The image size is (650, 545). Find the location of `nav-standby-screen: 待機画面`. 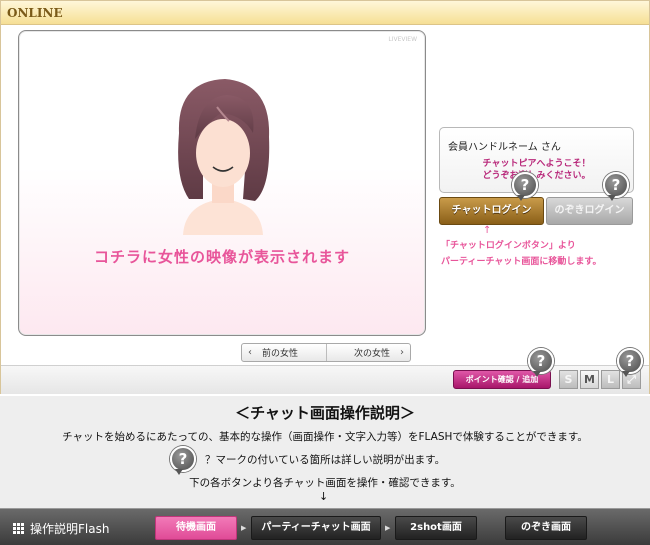

nav-standby-screen: 待機画面 is located at coordinates (196, 528).